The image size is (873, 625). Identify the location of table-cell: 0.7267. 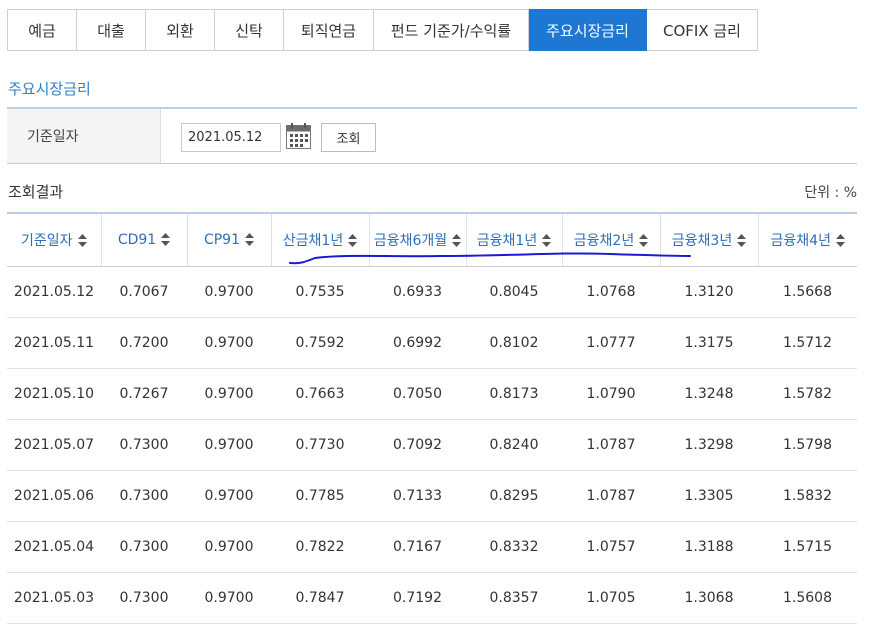
(144, 394).